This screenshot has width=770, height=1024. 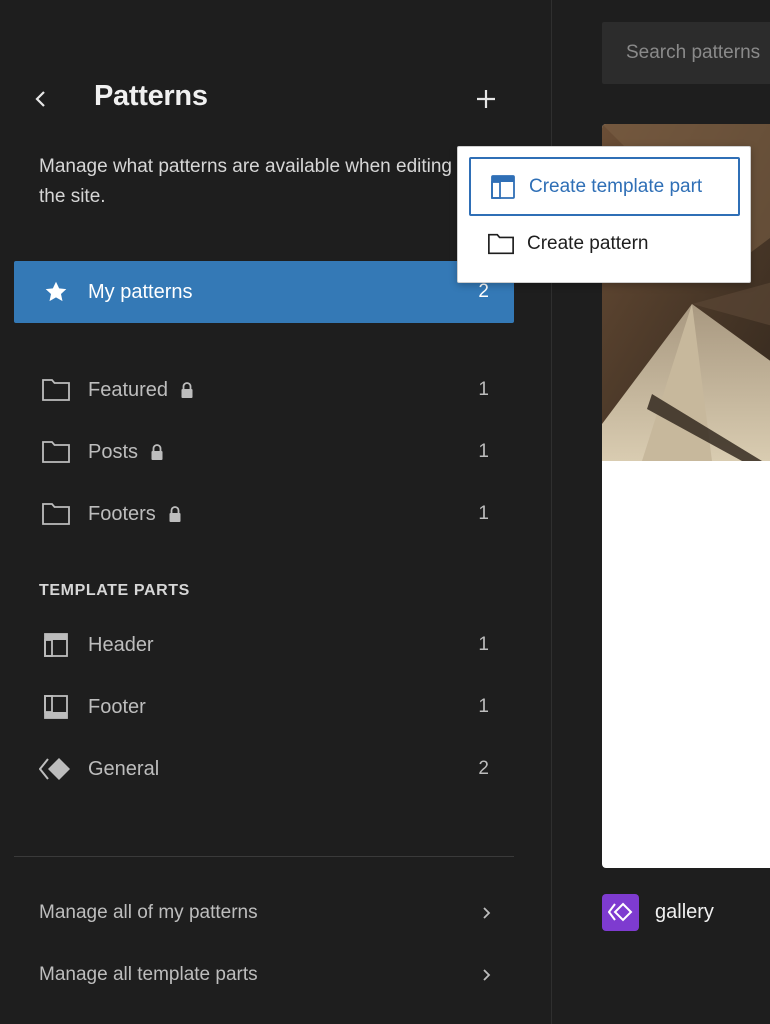 What do you see at coordinates (151, 96) in the screenshot?
I see `page-title: Patterns` at bounding box center [151, 96].